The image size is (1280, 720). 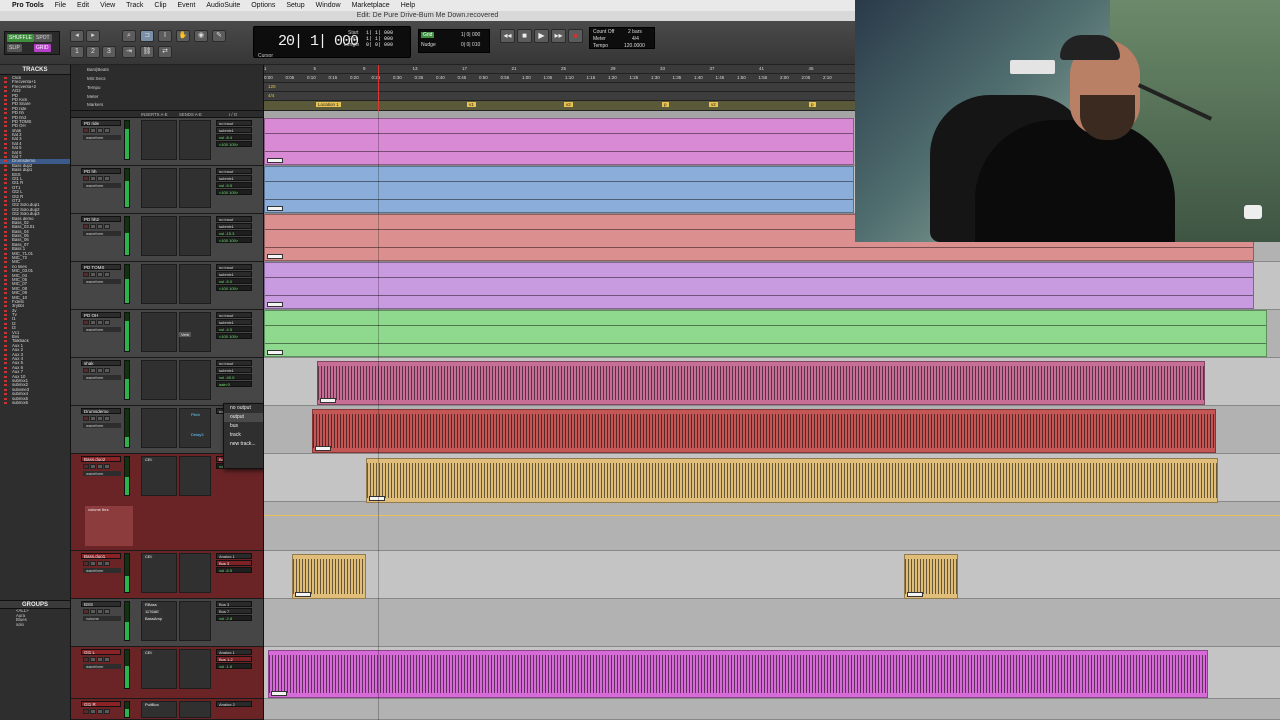 What do you see at coordinates (77, 36) in the screenshot?
I see `zoom-out-button: ◂` at bounding box center [77, 36].